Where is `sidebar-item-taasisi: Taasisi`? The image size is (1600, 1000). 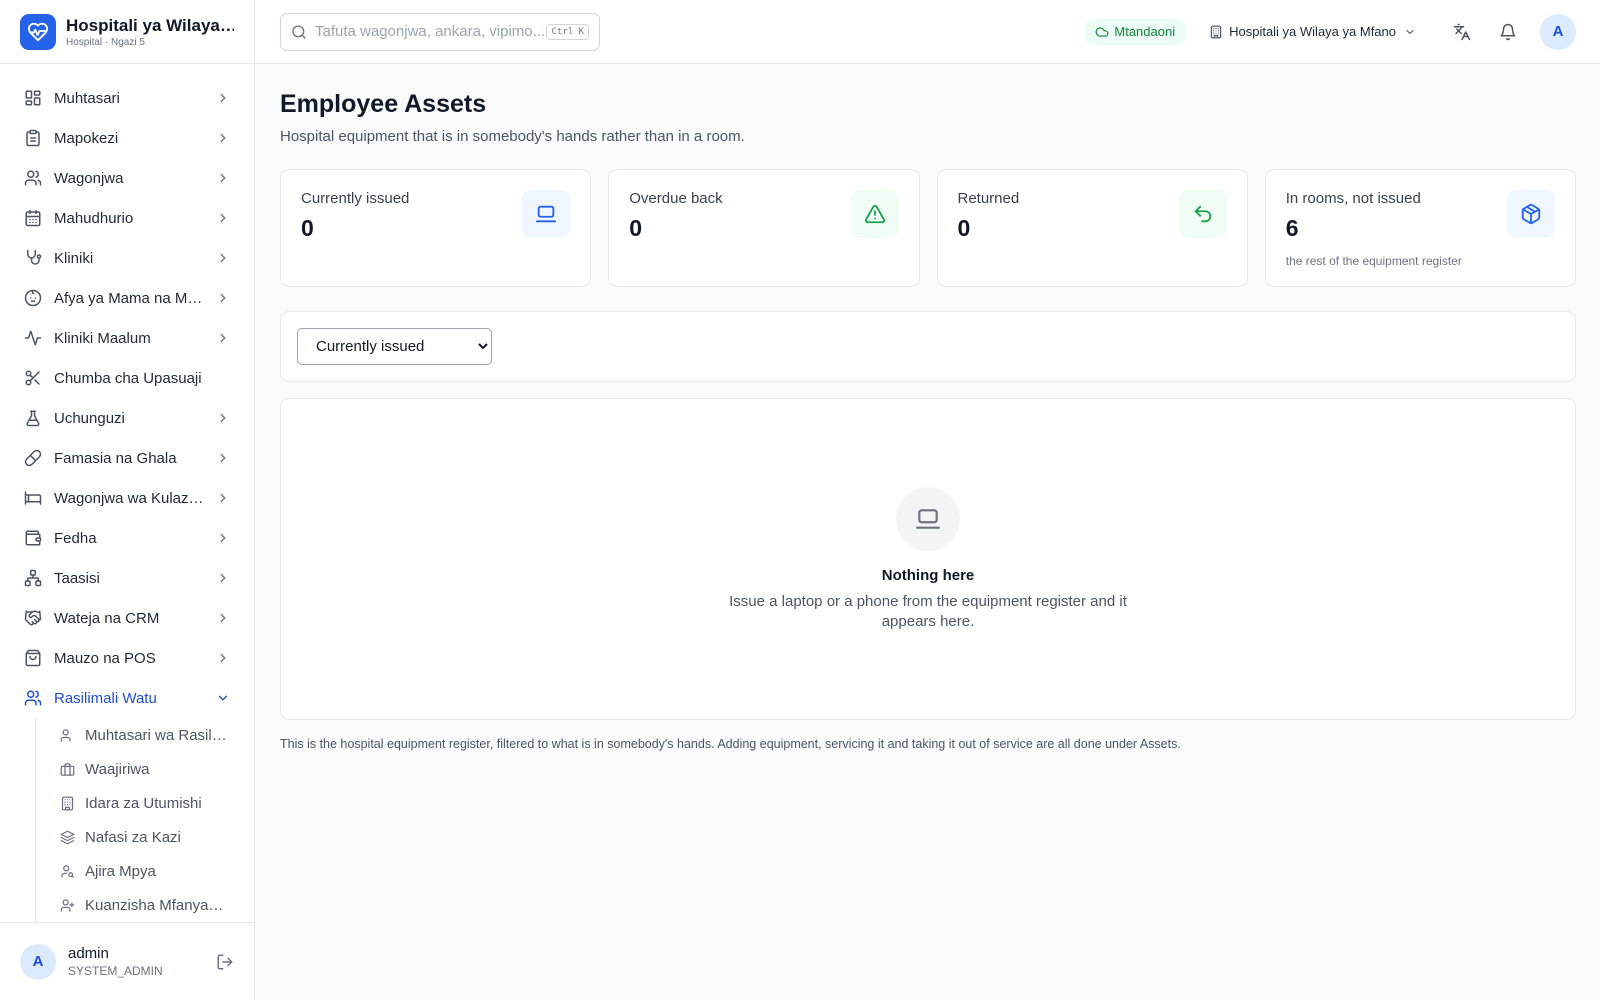 sidebar-item-taasisi: Taasisi is located at coordinates (127, 578).